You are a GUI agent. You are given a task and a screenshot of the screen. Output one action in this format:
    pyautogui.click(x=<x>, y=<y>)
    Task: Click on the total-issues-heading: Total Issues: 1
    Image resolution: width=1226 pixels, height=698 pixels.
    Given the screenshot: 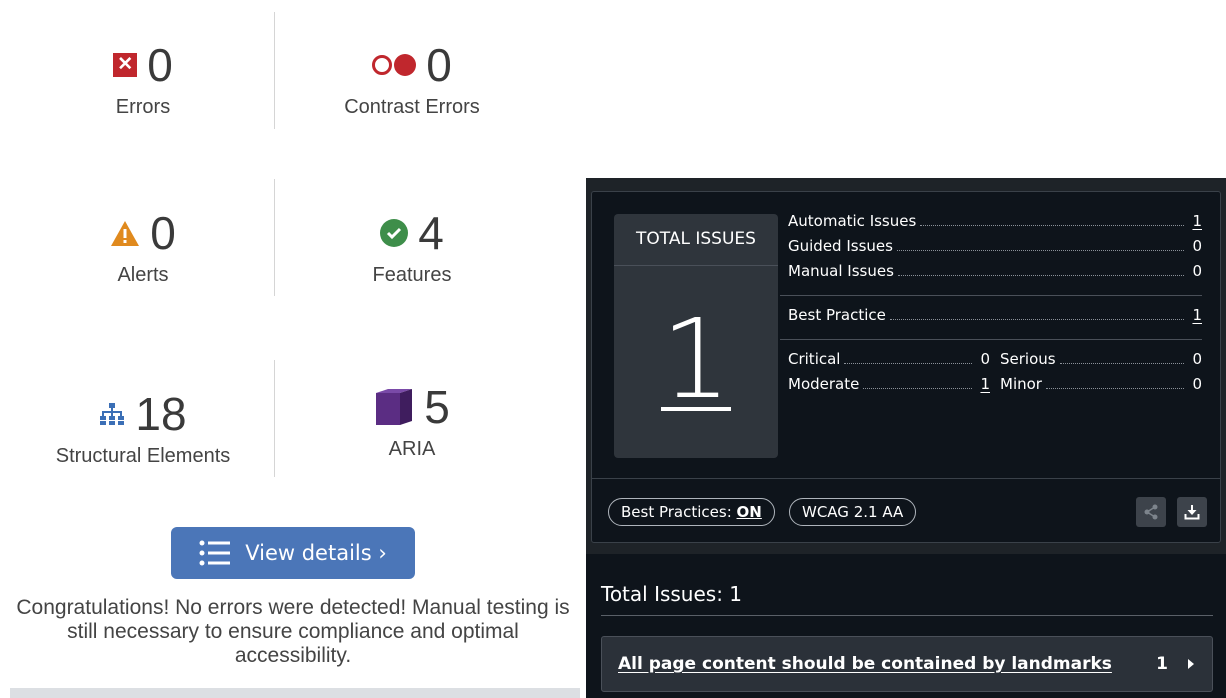 What is the action you would take?
    pyautogui.click(x=672, y=594)
    